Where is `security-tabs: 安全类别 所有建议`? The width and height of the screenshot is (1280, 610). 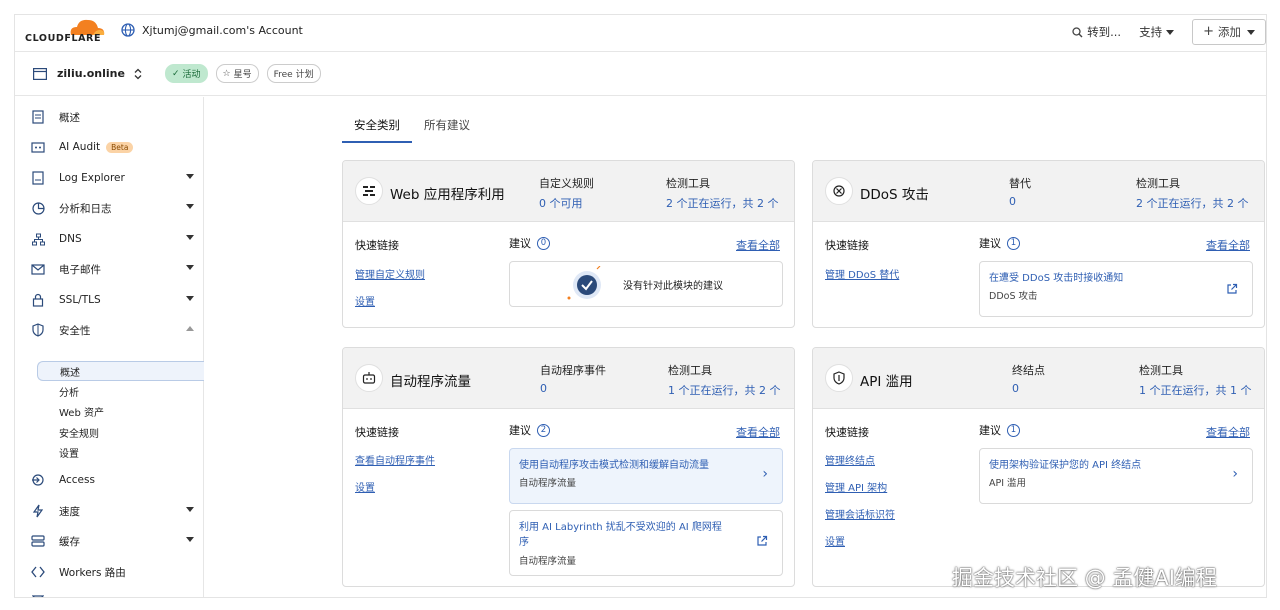 security-tabs: 安全类别 所有建议 is located at coordinates (412, 125).